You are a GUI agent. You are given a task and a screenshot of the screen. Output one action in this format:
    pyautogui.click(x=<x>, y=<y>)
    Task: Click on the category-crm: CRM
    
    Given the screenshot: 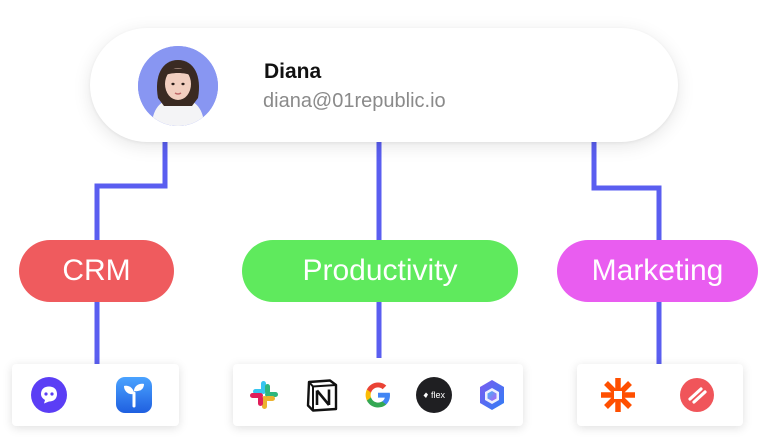 What is the action you would take?
    pyautogui.click(x=96, y=271)
    